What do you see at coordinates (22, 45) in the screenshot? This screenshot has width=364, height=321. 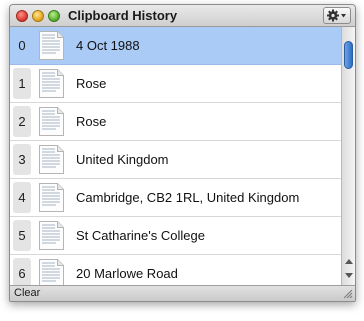 I see `row-index: 0` at bounding box center [22, 45].